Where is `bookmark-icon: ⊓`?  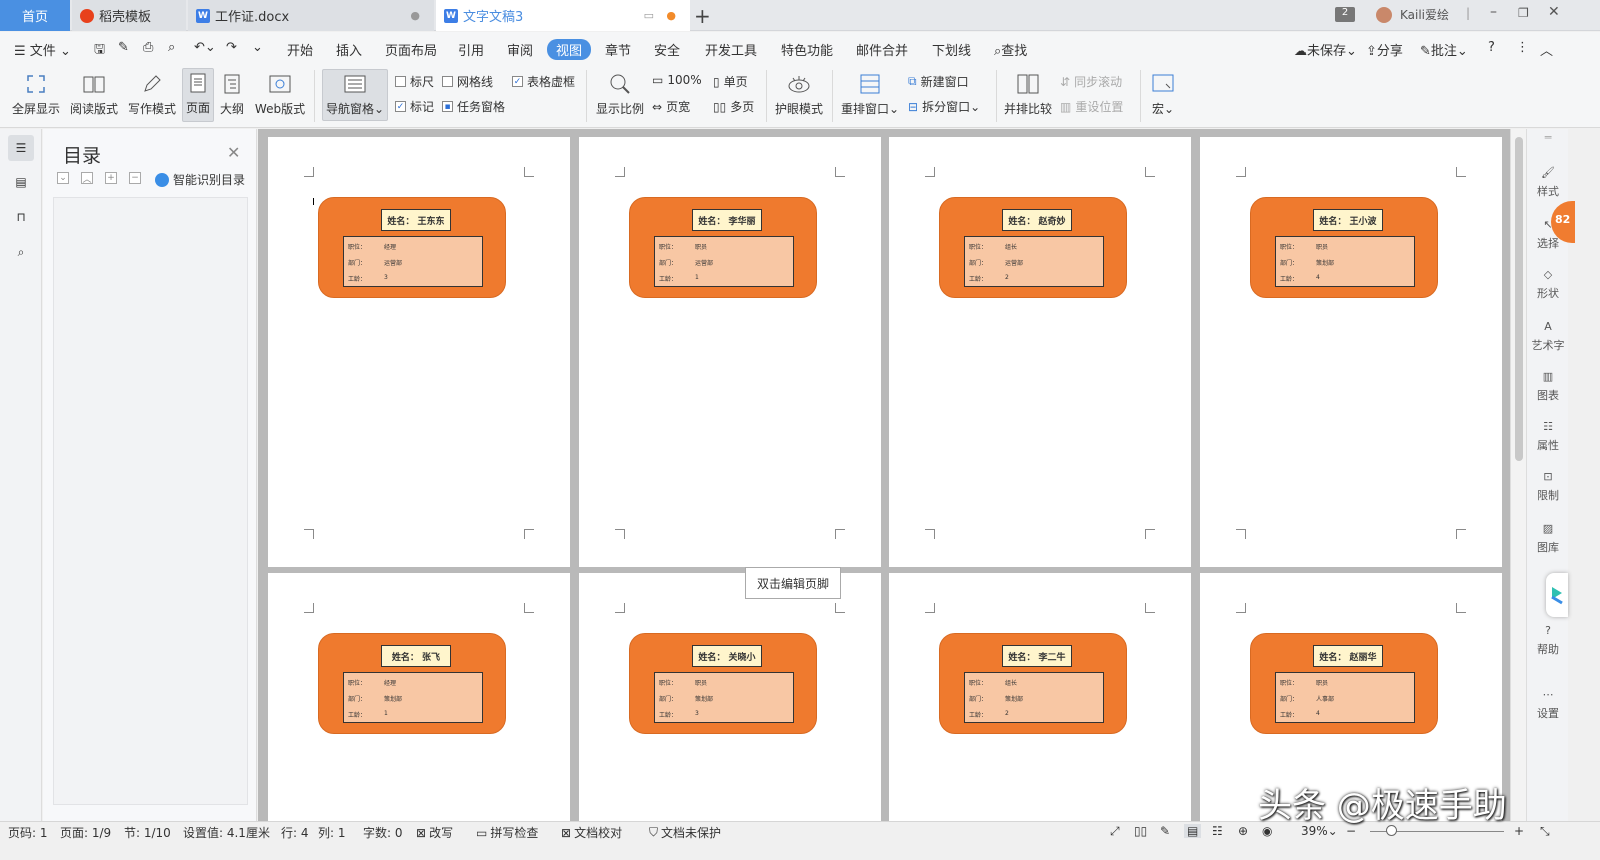
bookmark-icon: ⊓ is located at coordinates (21, 217).